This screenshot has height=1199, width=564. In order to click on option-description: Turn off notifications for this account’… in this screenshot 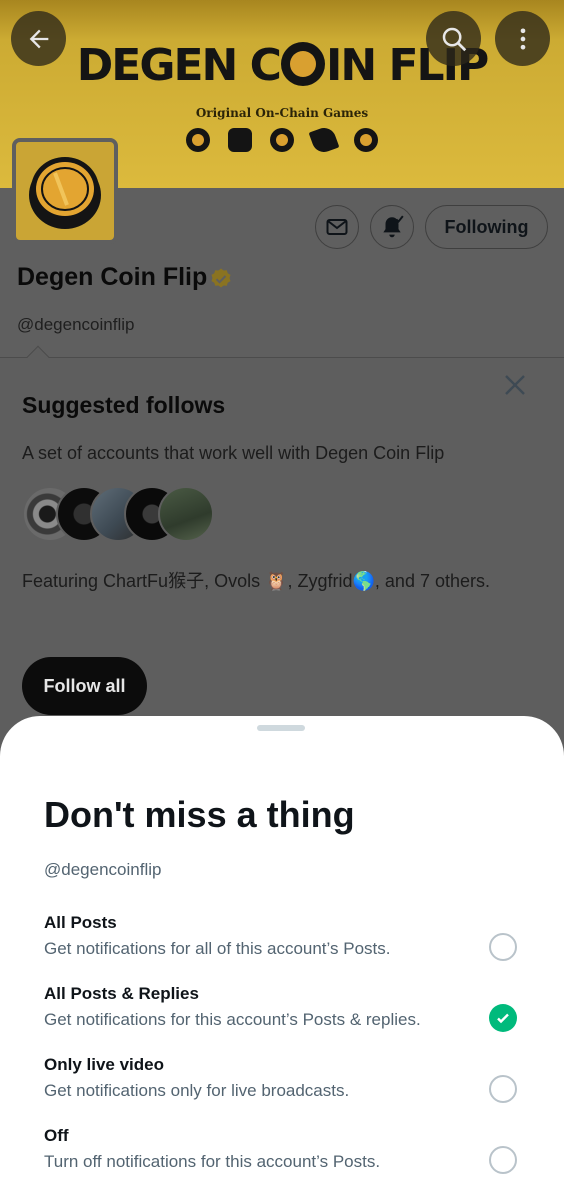, I will do `click(212, 1161)`.